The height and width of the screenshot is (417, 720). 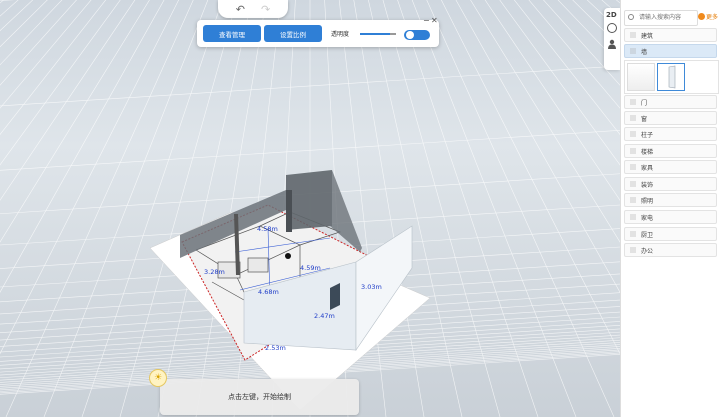 I want to click on category-office: 办公, so click(x=670, y=250).